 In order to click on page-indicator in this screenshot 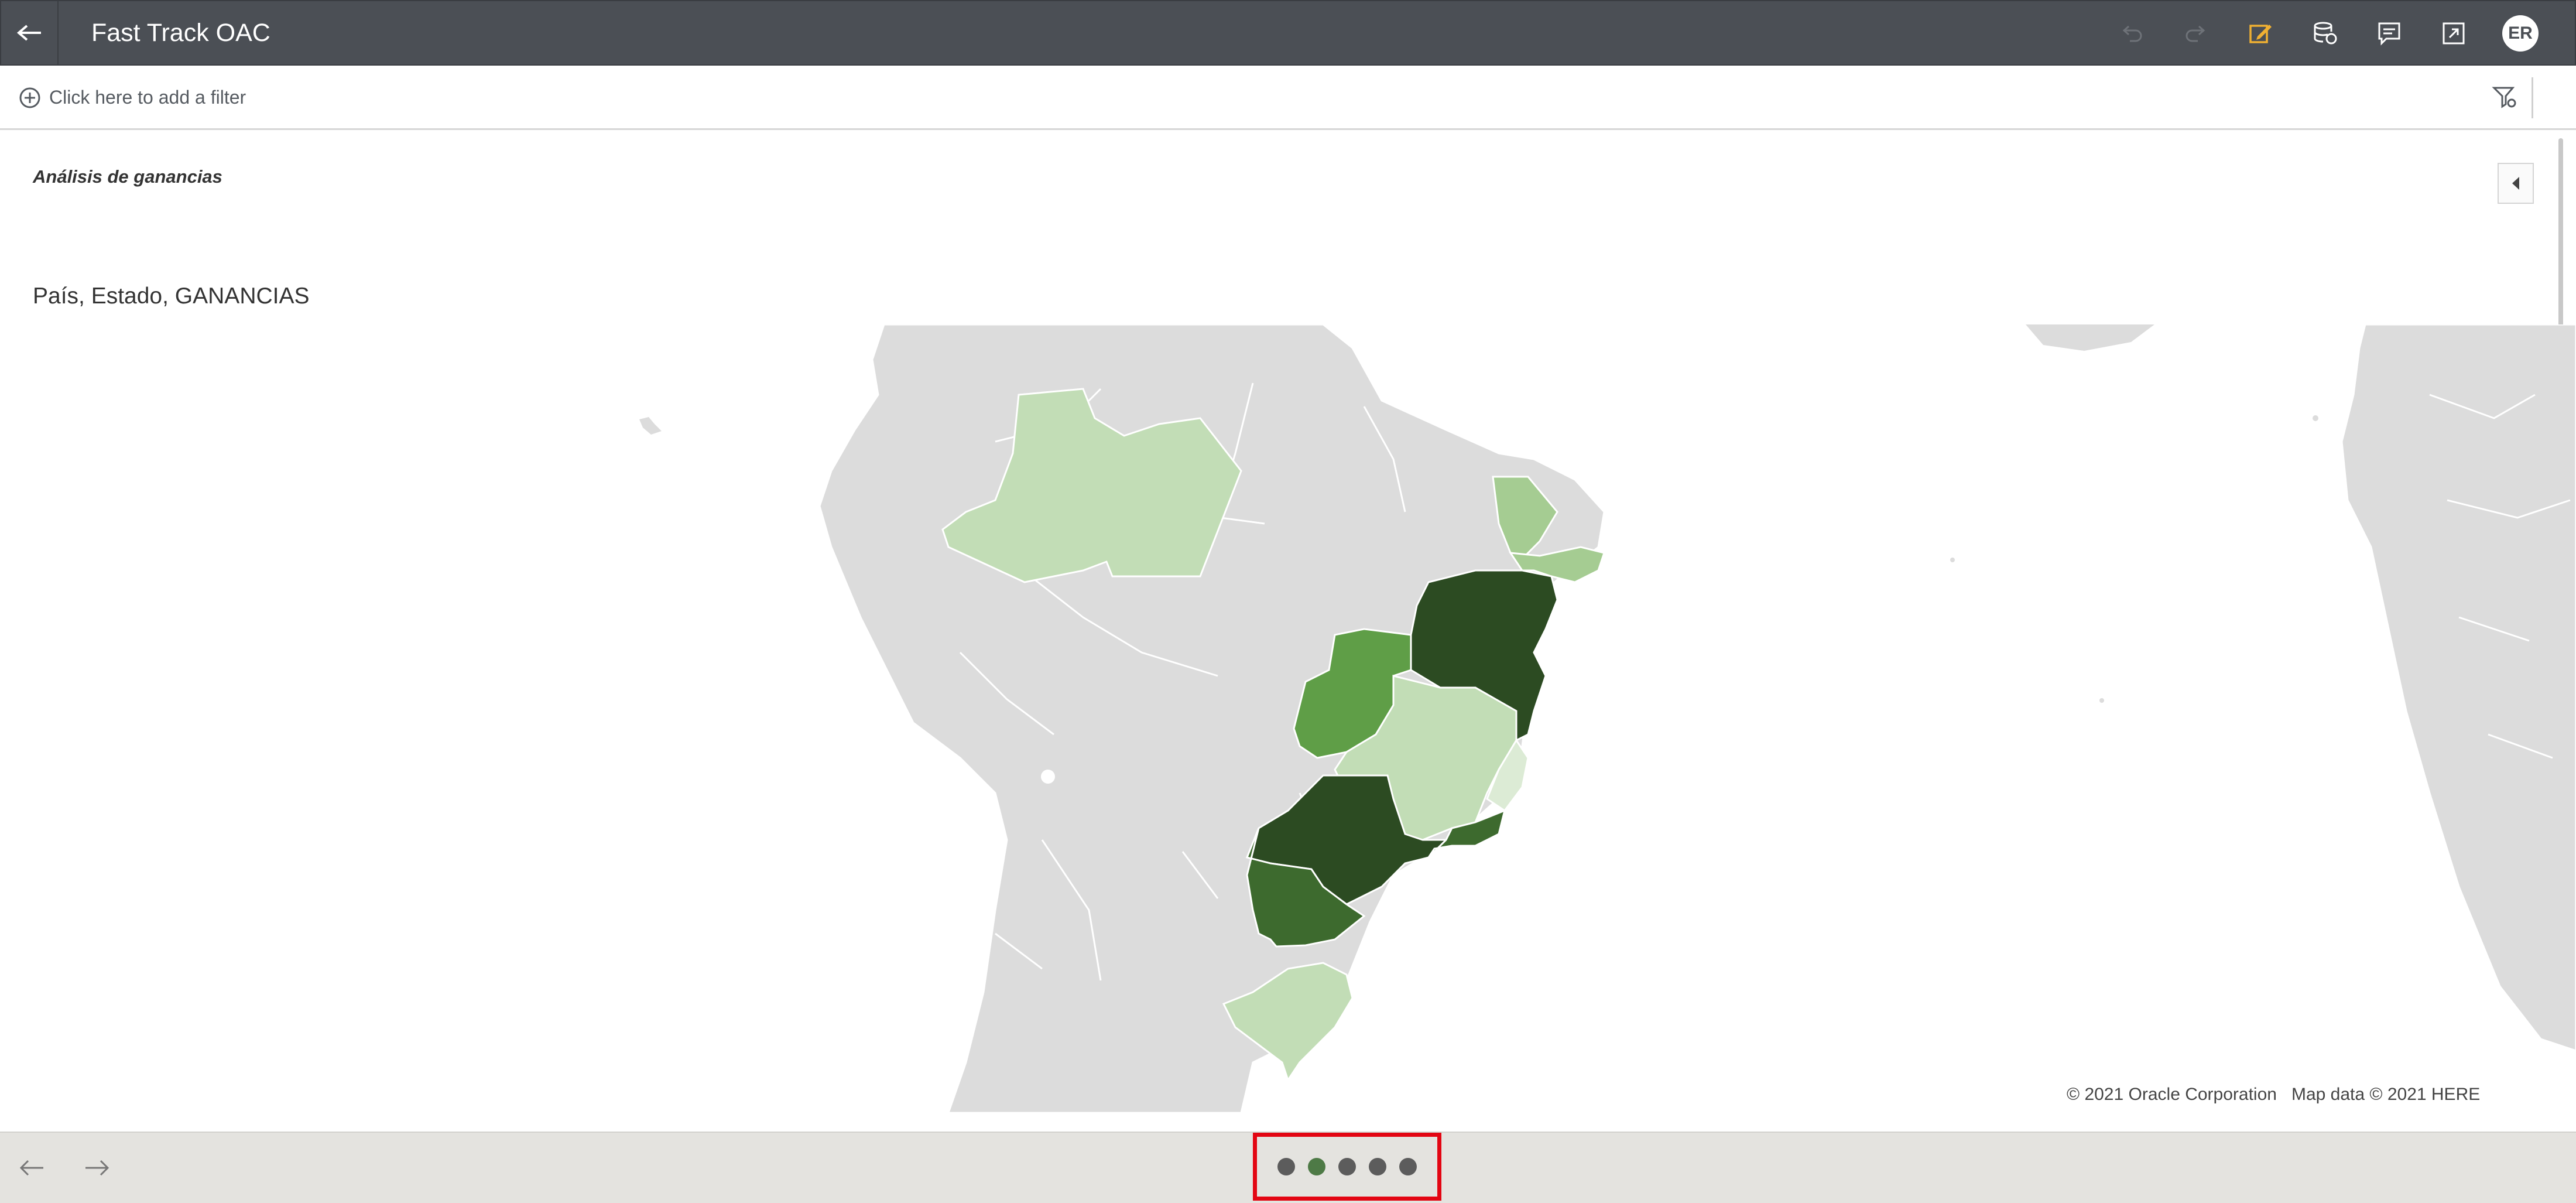, I will do `click(1347, 1167)`.